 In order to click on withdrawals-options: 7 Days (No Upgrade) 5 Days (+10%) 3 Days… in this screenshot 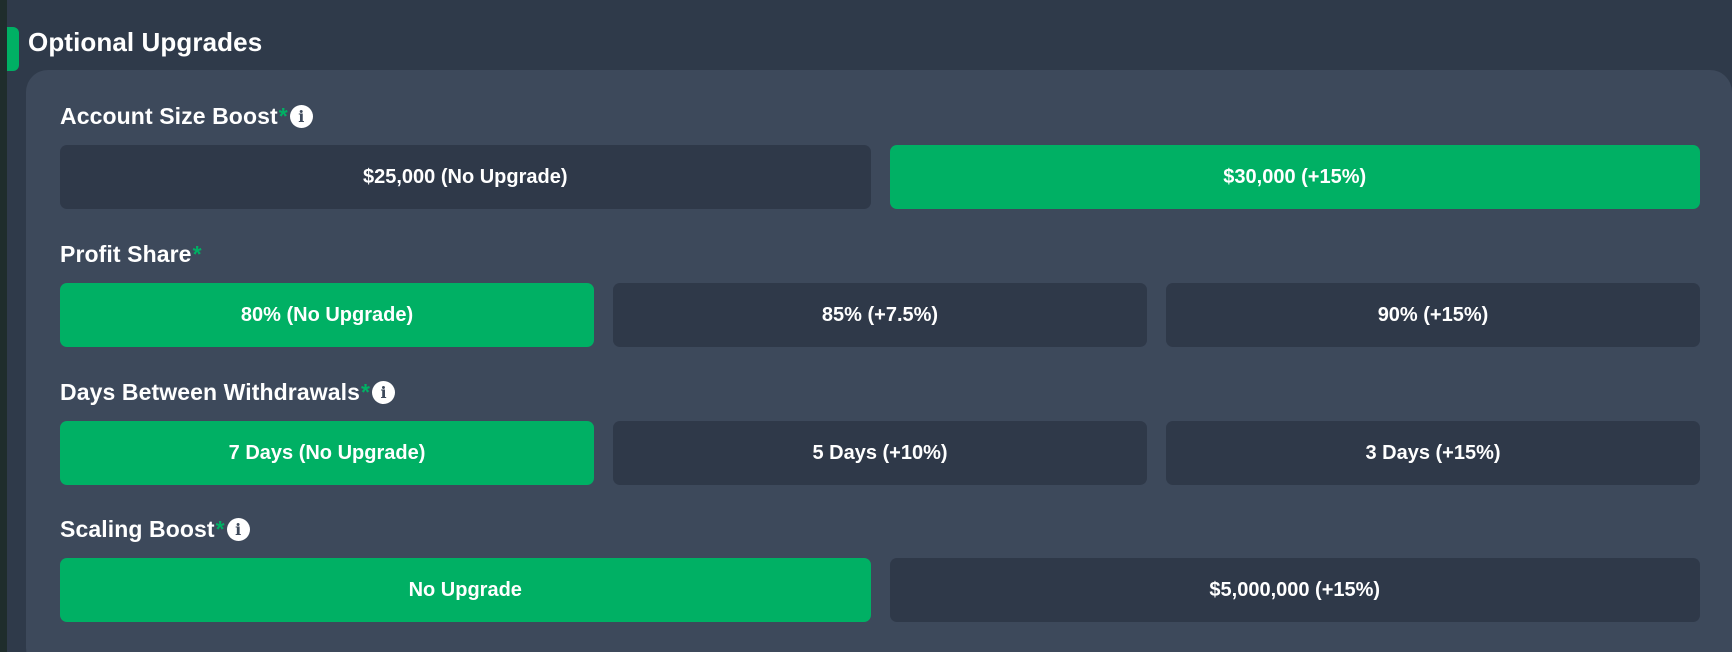, I will do `click(880, 453)`.